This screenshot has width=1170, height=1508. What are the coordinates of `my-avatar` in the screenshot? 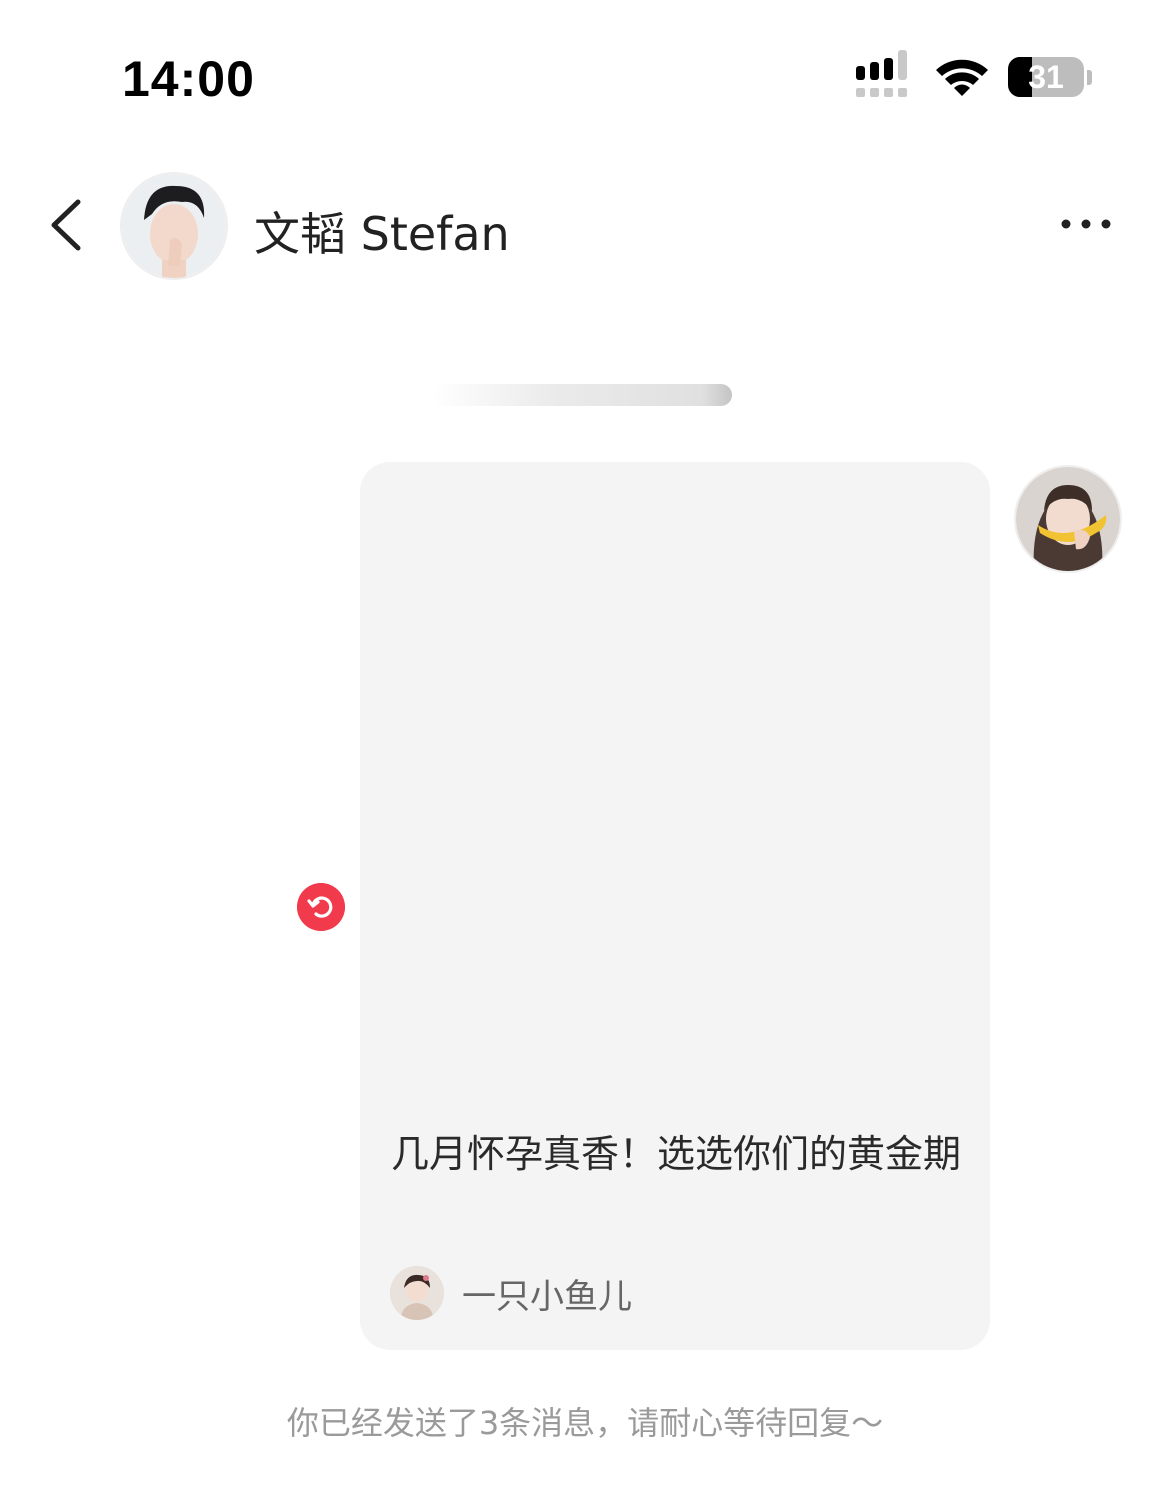 It's located at (1068, 519).